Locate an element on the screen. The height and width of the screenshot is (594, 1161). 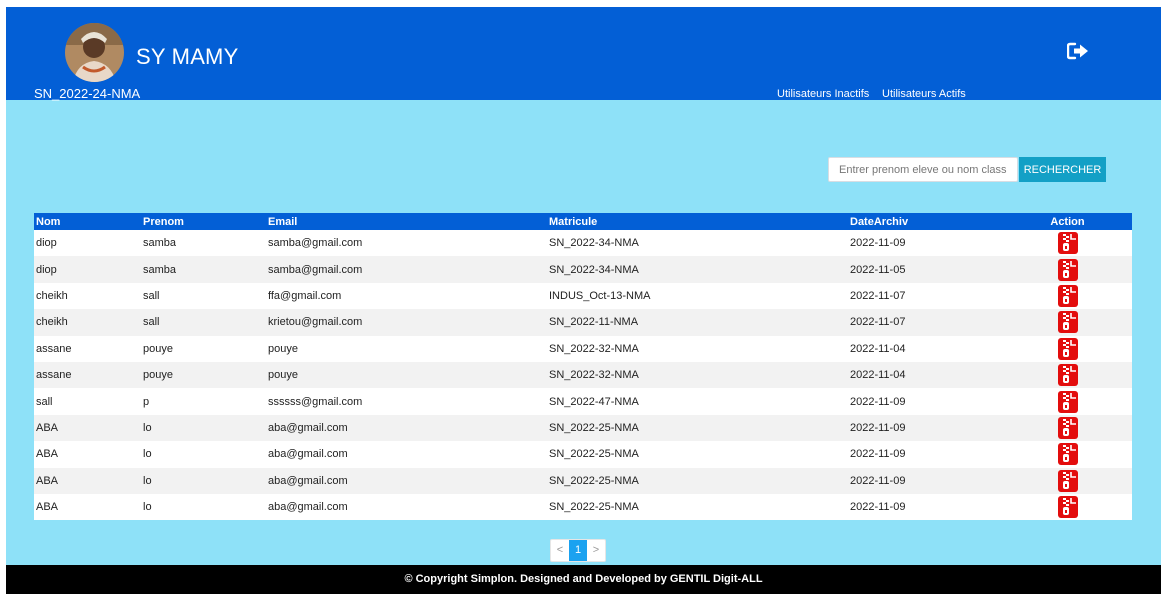
cell-email: ffa@gmail.com is located at coordinates (406, 296).